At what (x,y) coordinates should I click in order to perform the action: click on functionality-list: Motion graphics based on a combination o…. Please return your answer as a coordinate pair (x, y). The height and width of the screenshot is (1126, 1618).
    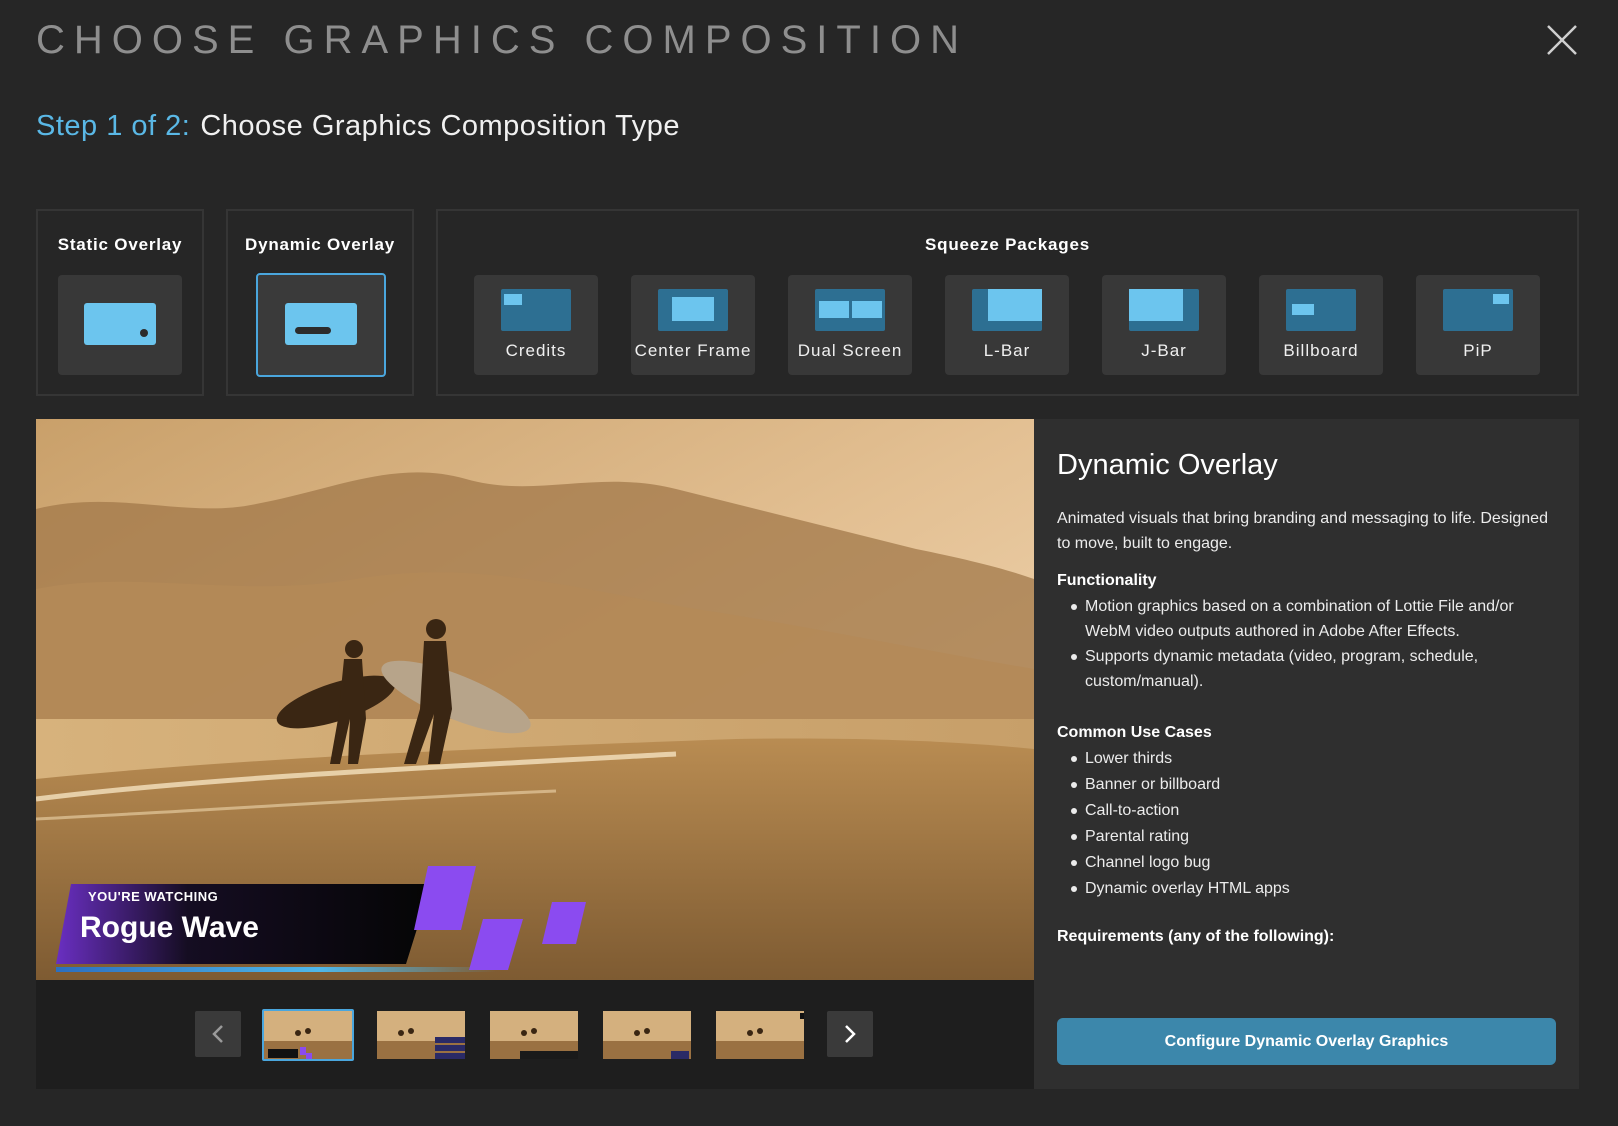
    Looking at the image, I should click on (1306, 644).